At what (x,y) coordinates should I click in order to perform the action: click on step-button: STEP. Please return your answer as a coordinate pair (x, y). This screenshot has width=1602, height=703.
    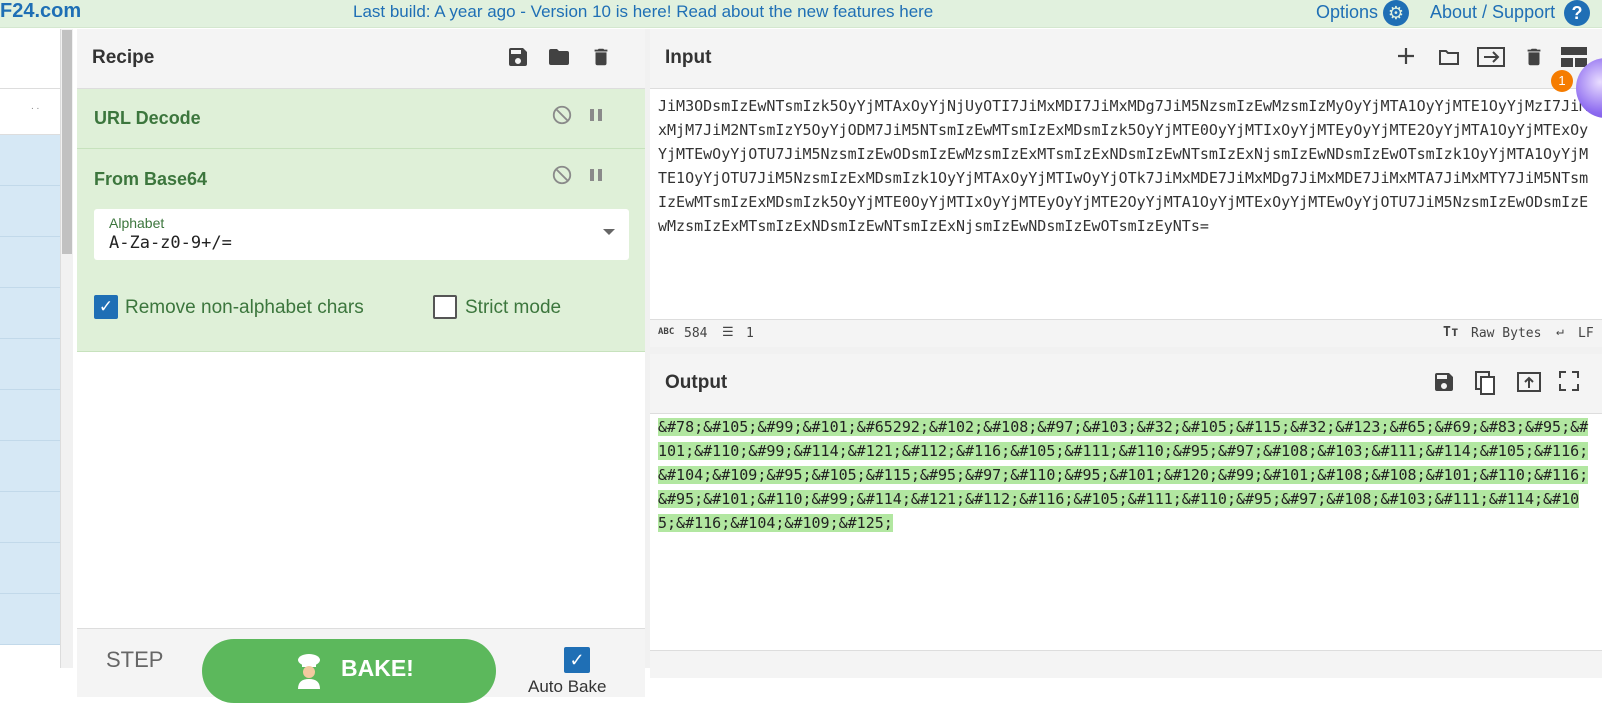
    Looking at the image, I should click on (134, 660).